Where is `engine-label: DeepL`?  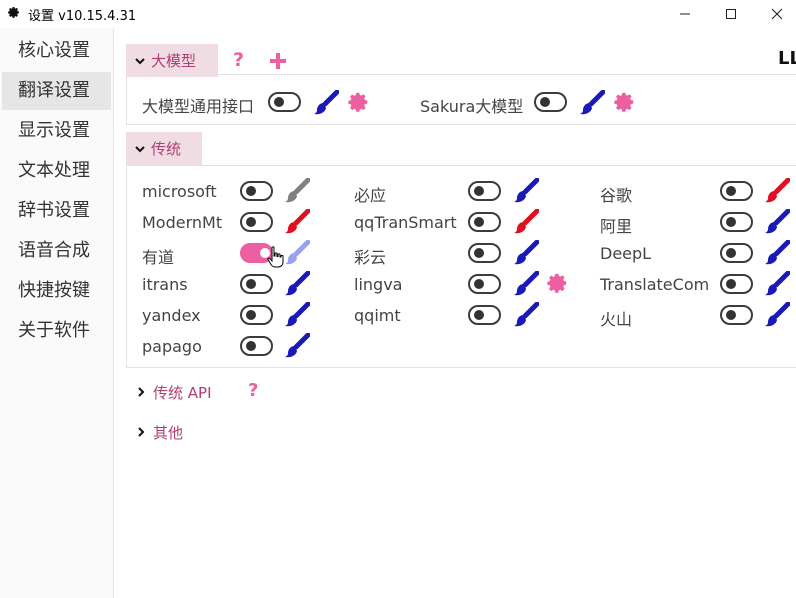 engine-label: DeepL is located at coordinates (626, 253).